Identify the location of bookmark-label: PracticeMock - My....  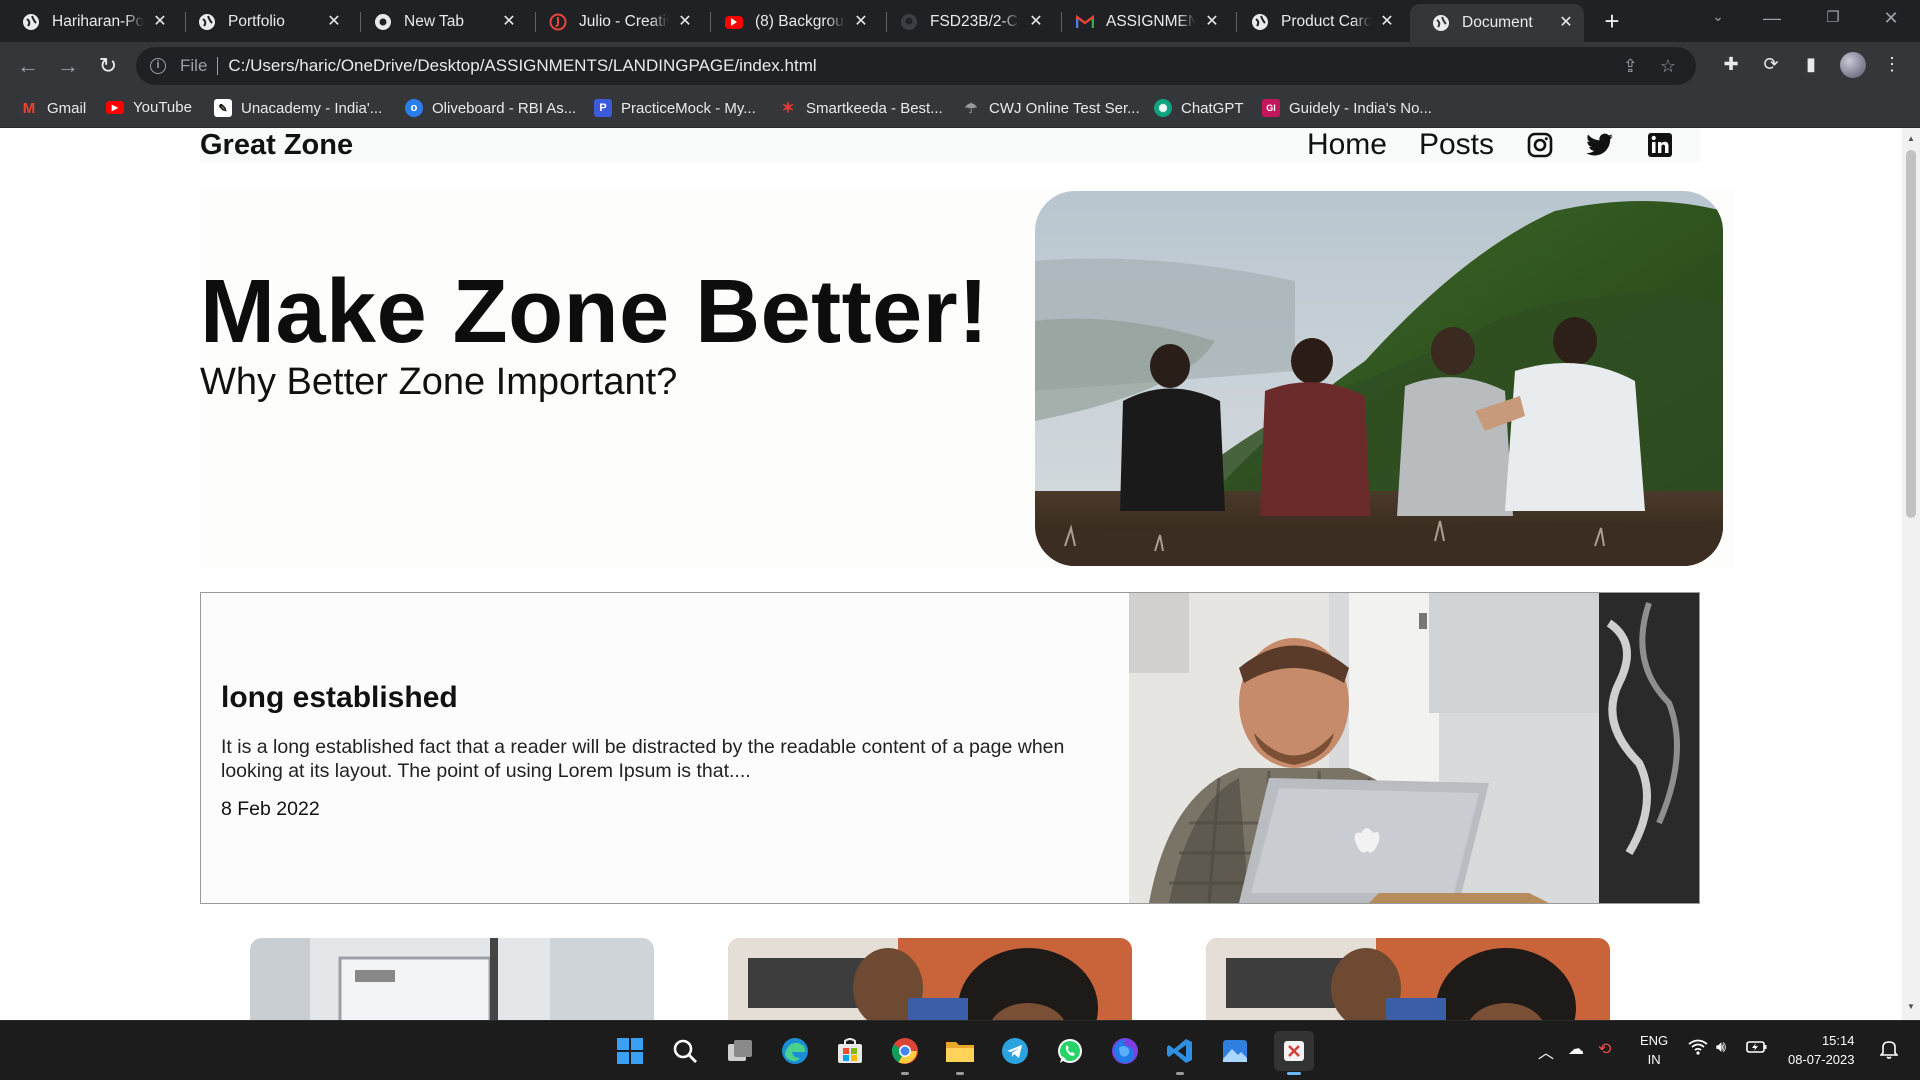
(688, 108).